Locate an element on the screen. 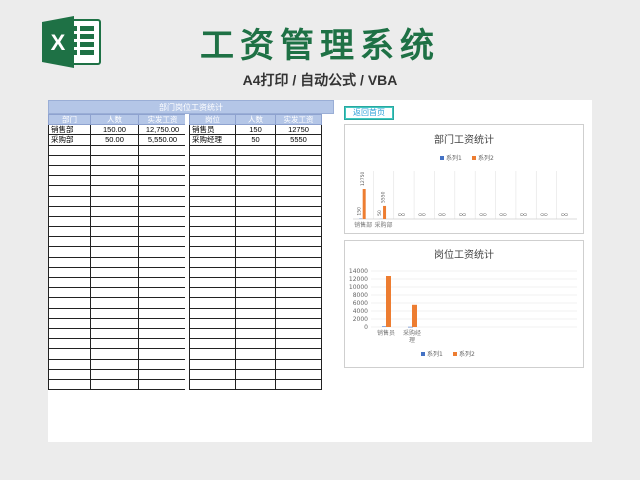  back-home-button: 返回首页 is located at coordinates (369, 113).